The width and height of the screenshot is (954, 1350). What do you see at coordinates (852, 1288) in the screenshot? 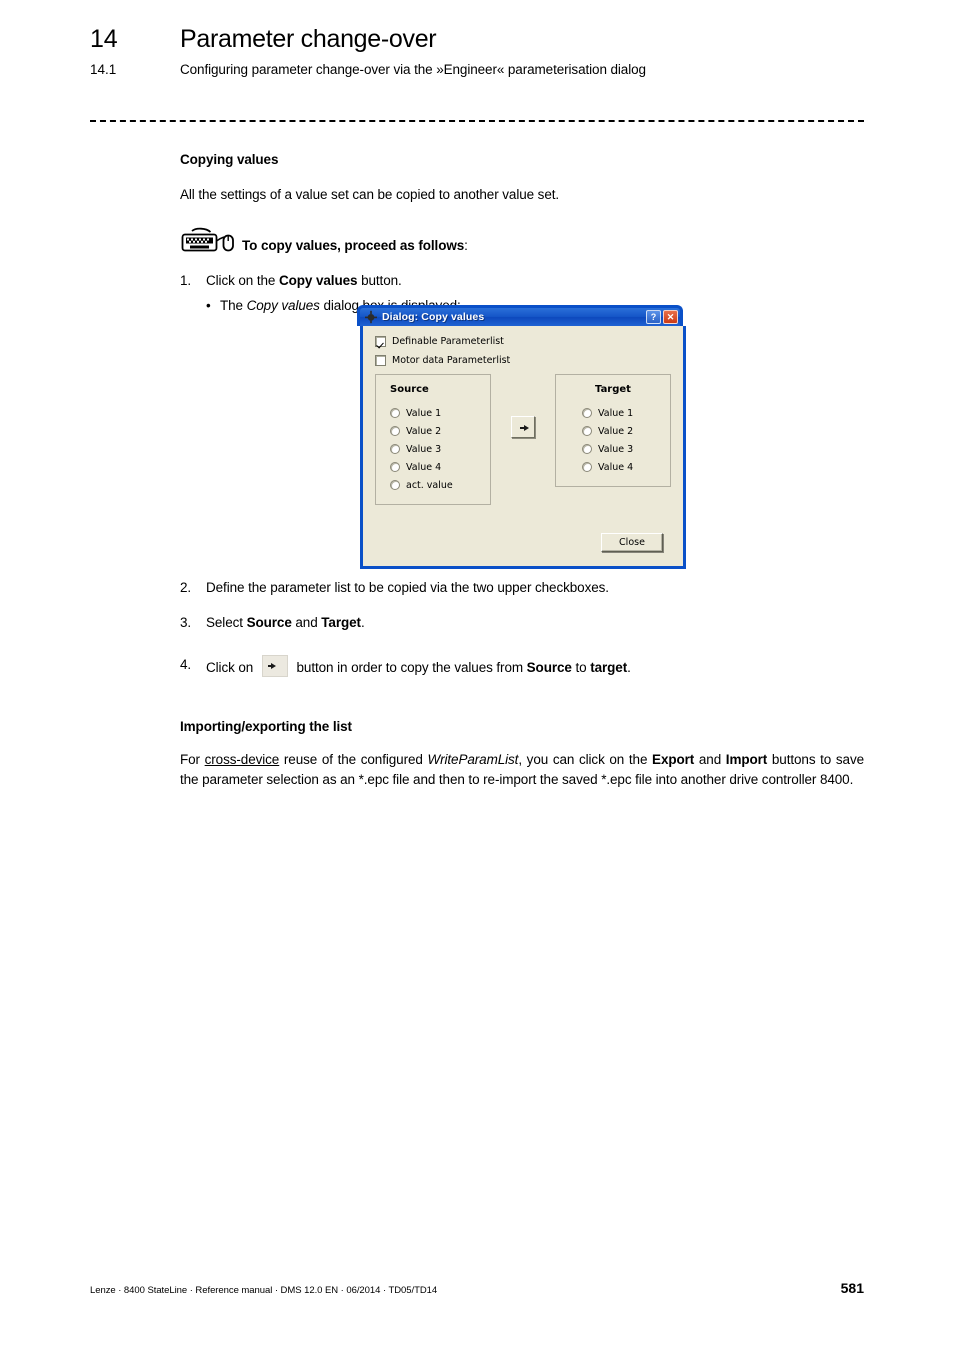
I see `footer-page-number: 581` at bounding box center [852, 1288].